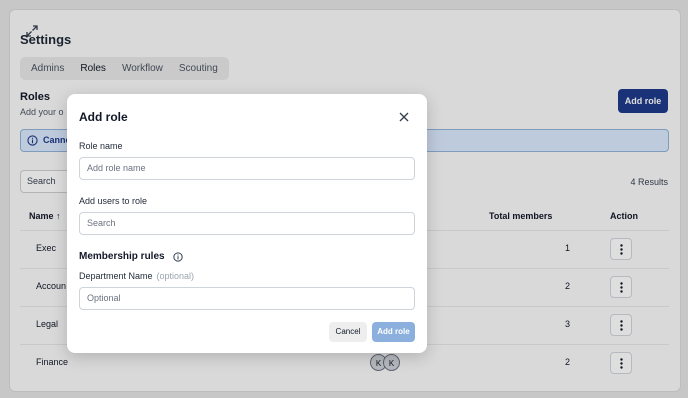  What do you see at coordinates (122, 256) in the screenshot?
I see `membership-rules-heading: Membership rules` at bounding box center [122, 256].